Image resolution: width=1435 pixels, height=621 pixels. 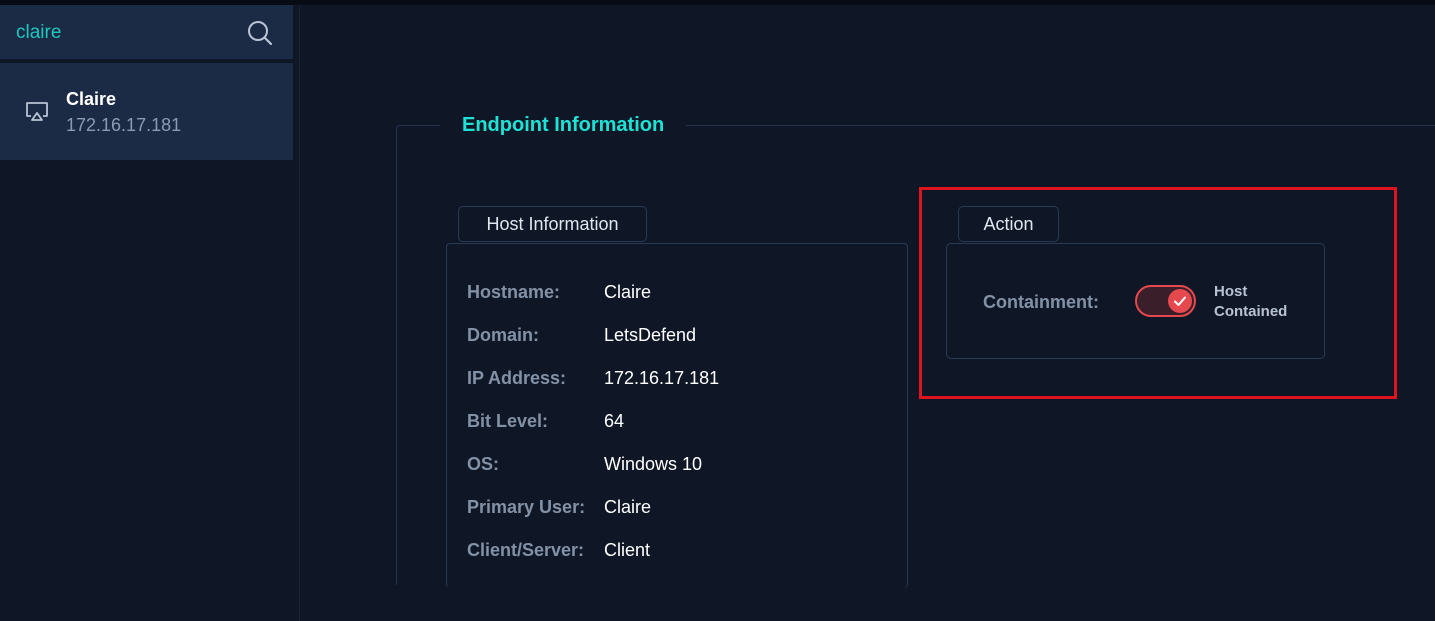 I want to click on host-name: Claire, so click(x=91, y=99).